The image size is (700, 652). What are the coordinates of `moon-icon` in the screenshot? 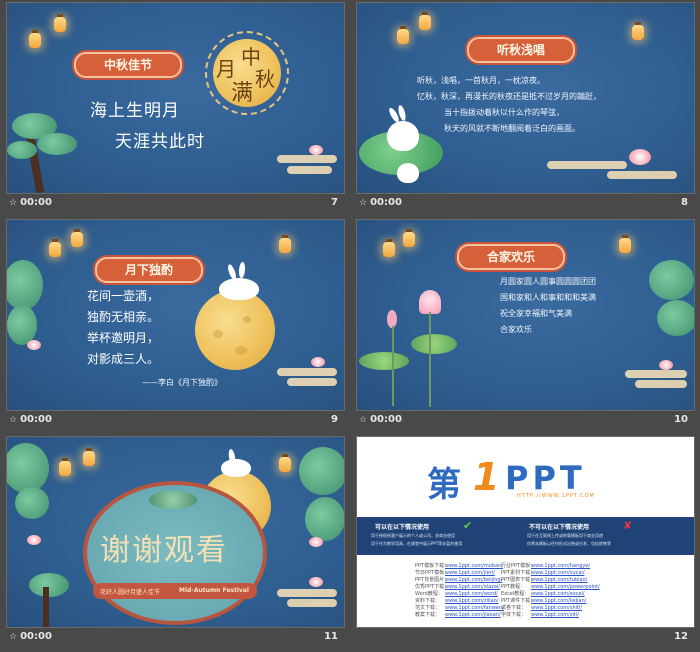 It's located at (235, 330).